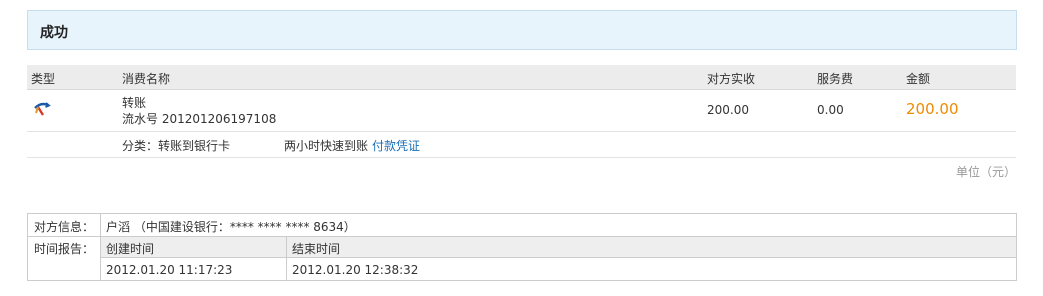  Describe the element at coordinates (835, 79) in the screenshot. I see `header-fee: 服务费` at that location.